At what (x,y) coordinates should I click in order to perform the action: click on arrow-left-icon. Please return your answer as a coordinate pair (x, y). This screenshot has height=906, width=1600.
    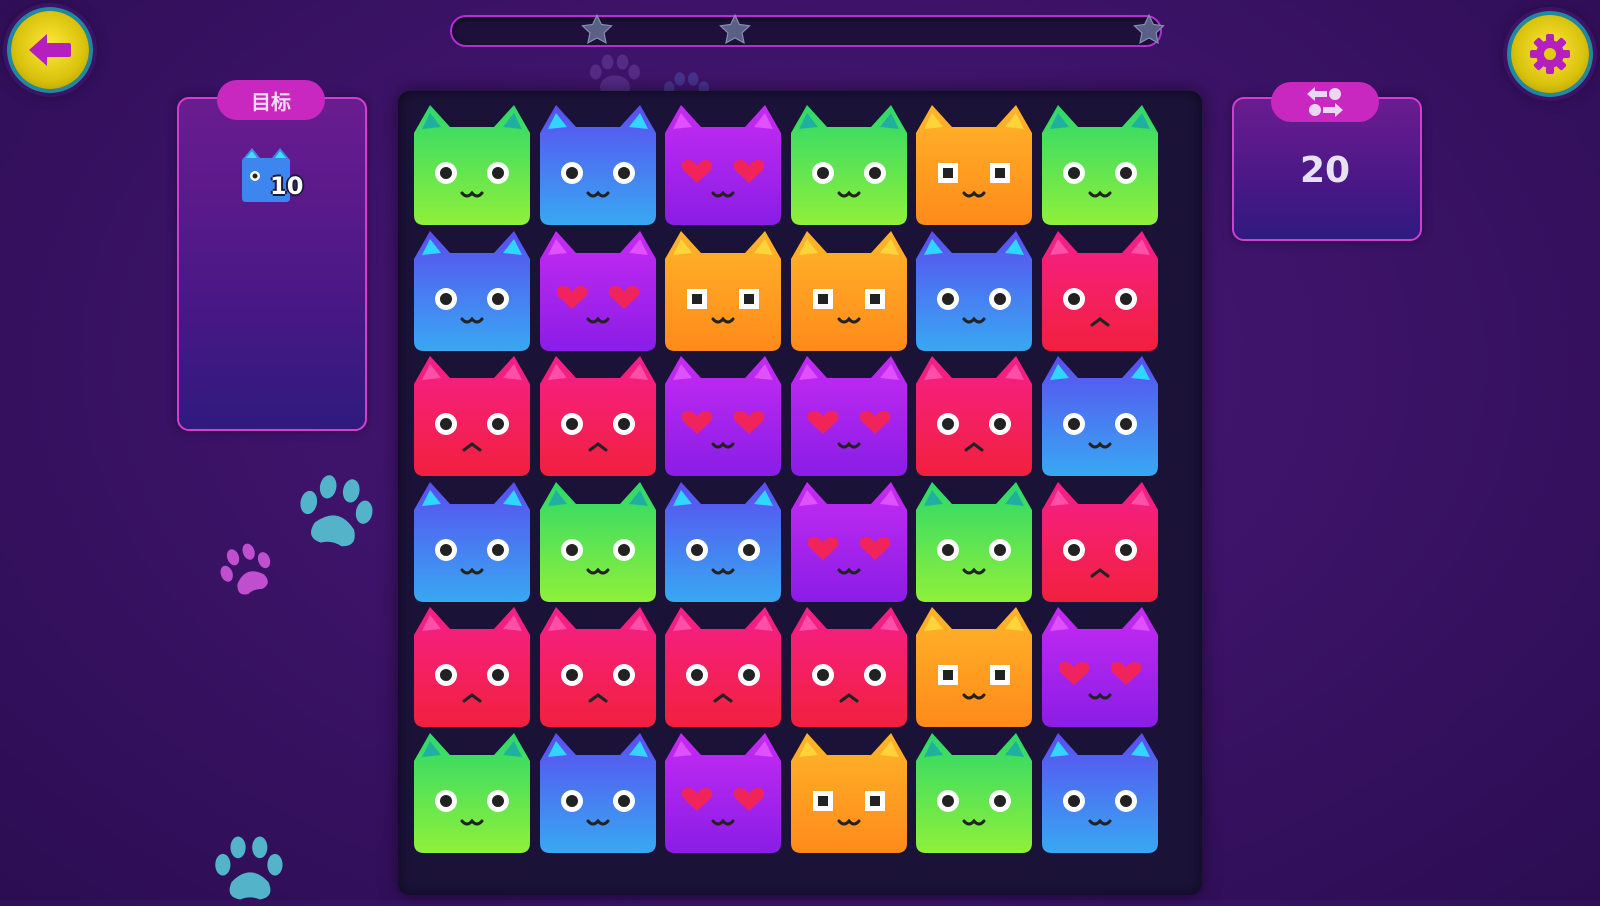
    Looking at the image, I should click on (50, 50).